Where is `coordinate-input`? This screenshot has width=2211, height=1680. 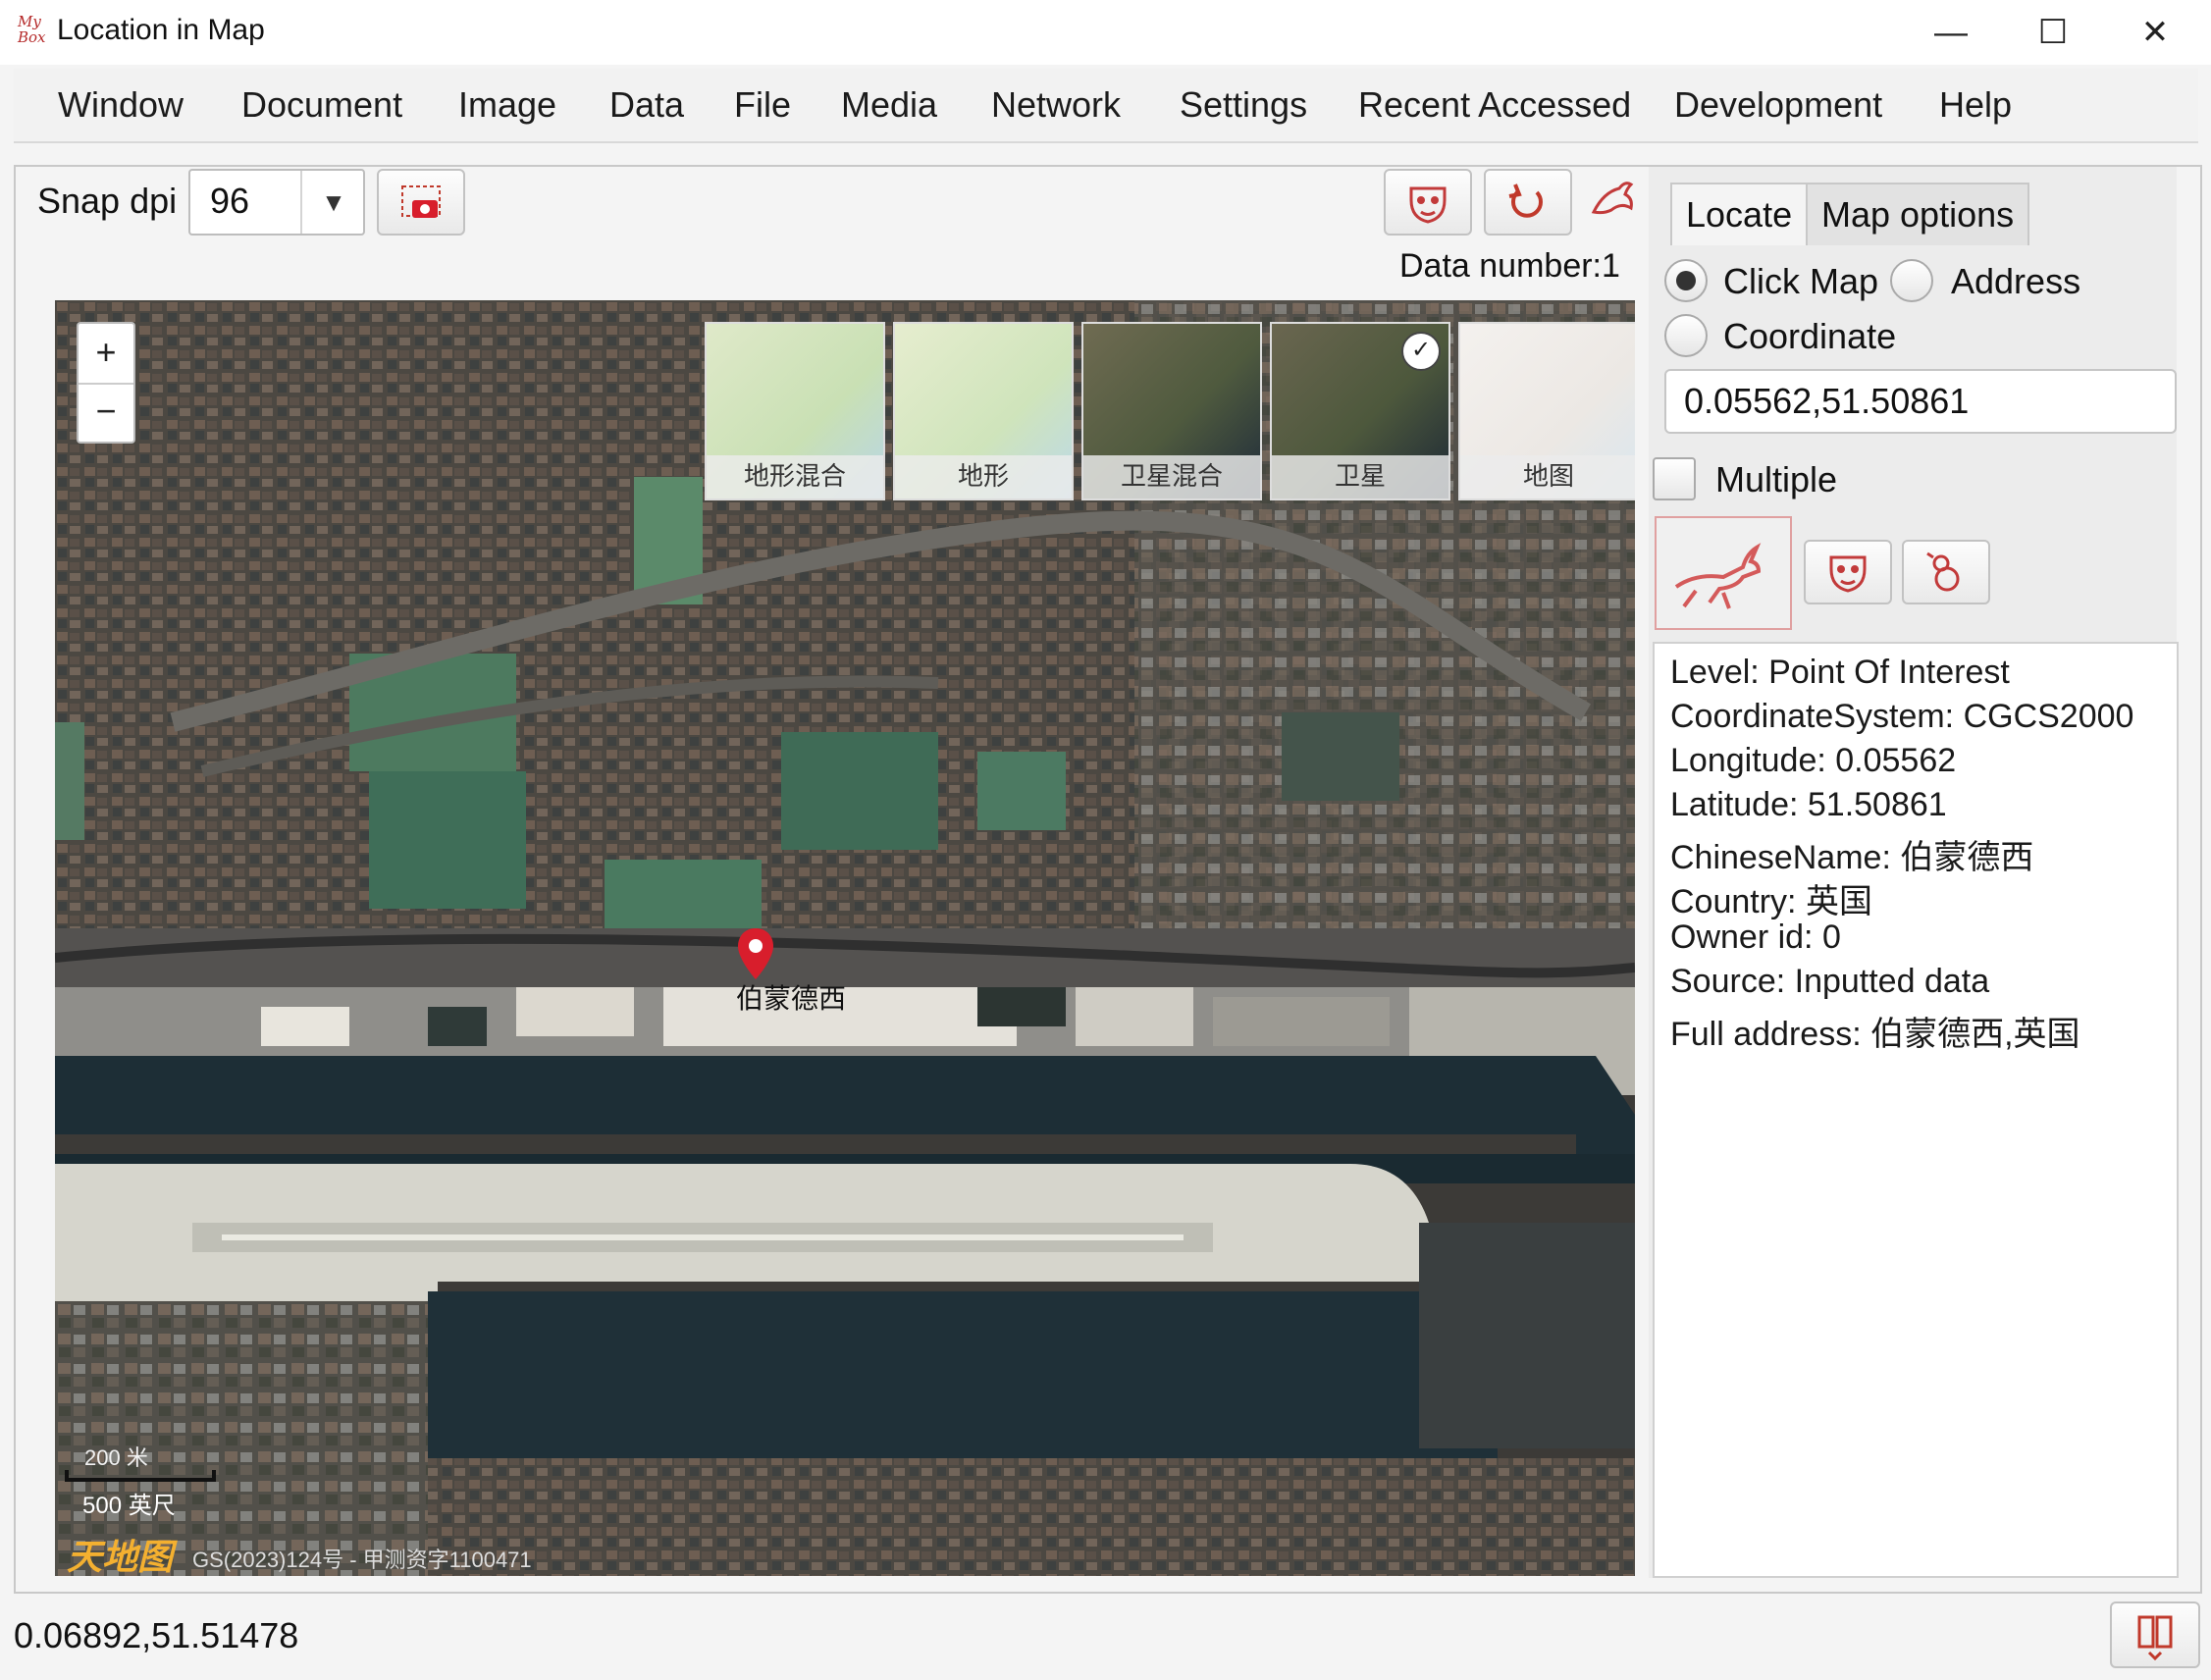 coordinate-input is located at coordinates (1920, 401).